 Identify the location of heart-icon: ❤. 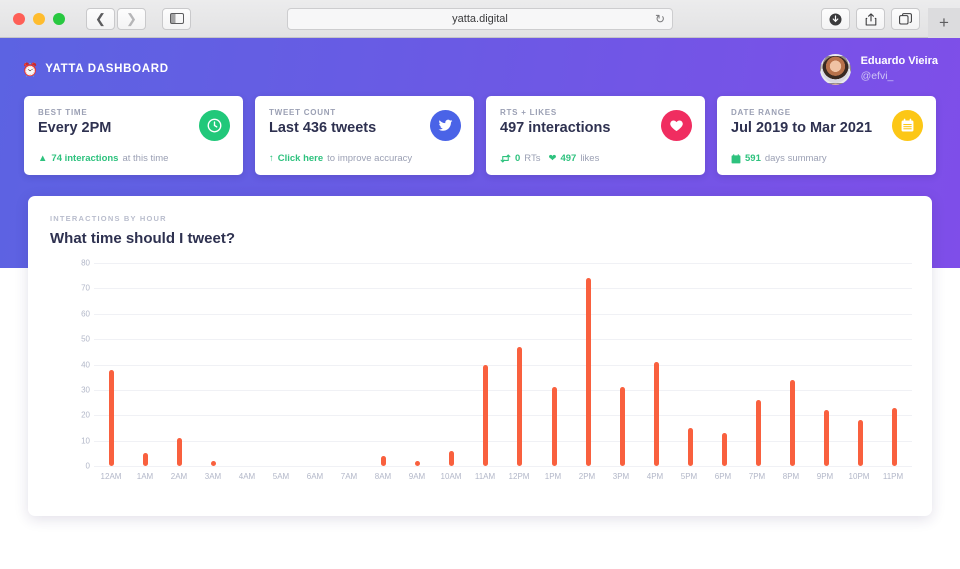
(552, 158).